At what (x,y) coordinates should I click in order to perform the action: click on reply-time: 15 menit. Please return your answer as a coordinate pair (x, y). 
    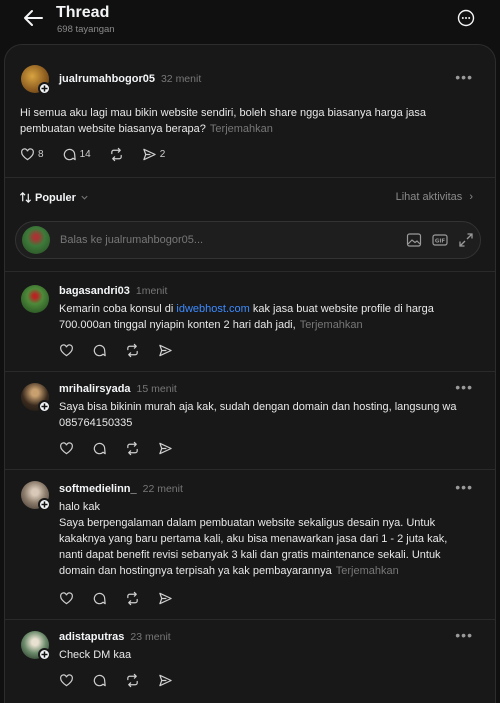
    Looking at the image, I should click on (156, 389).